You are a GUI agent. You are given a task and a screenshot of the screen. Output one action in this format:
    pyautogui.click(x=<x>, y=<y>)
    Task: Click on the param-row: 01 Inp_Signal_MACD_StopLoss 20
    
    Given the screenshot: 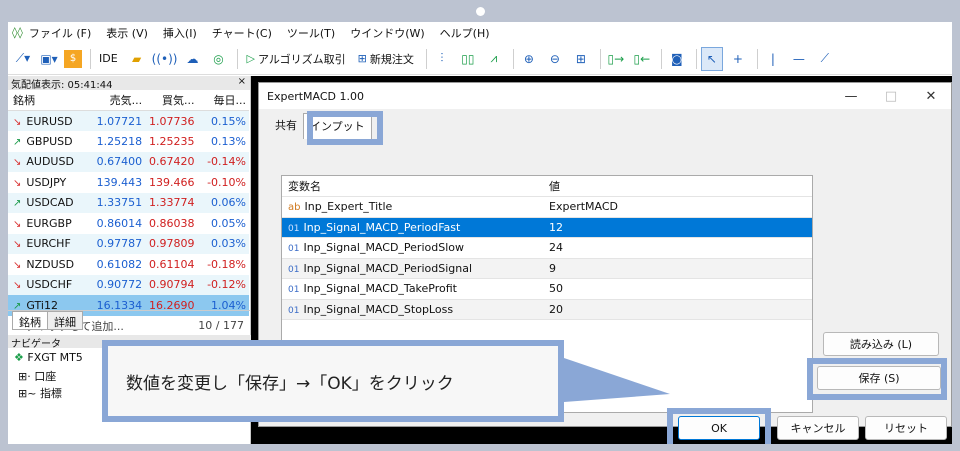 What is the action you would take?
    pyautogui.click(x=547, y=309)
    